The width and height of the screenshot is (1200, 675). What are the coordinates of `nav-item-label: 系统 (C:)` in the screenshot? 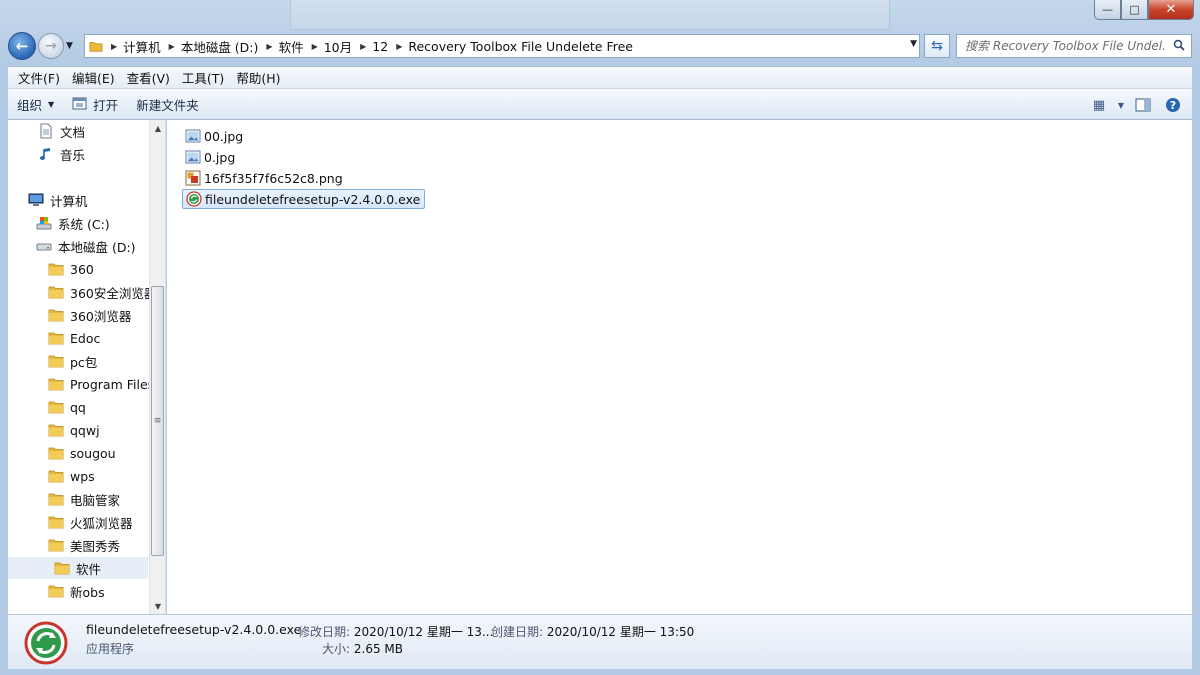 It's located at (84, 224).